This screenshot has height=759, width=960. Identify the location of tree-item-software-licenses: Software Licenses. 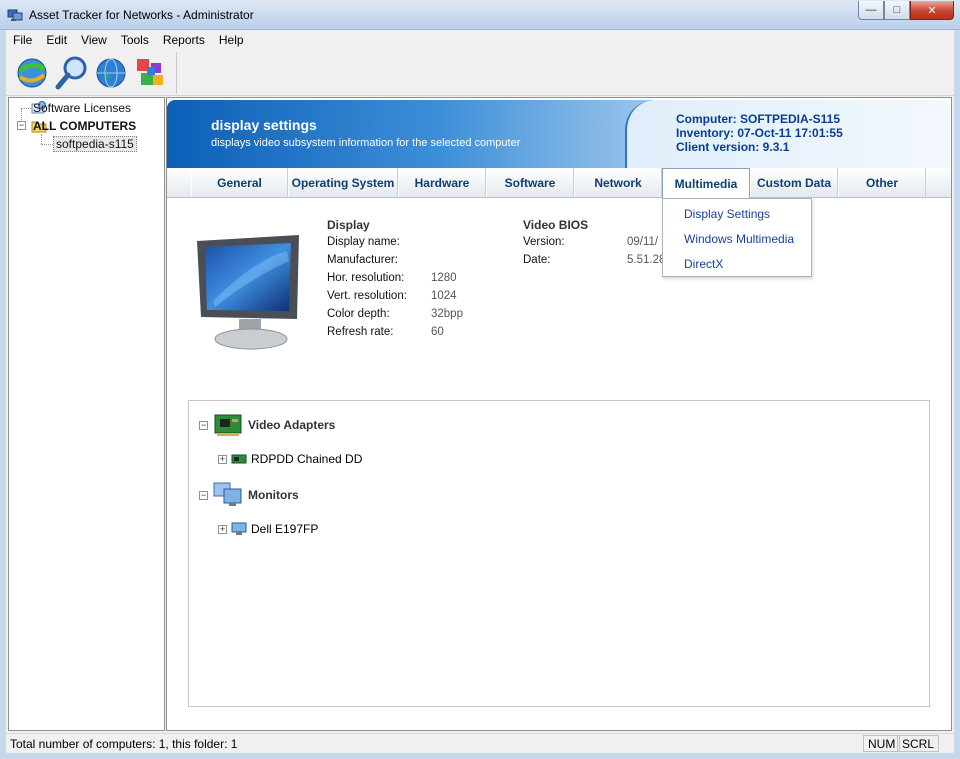
(81, 108).